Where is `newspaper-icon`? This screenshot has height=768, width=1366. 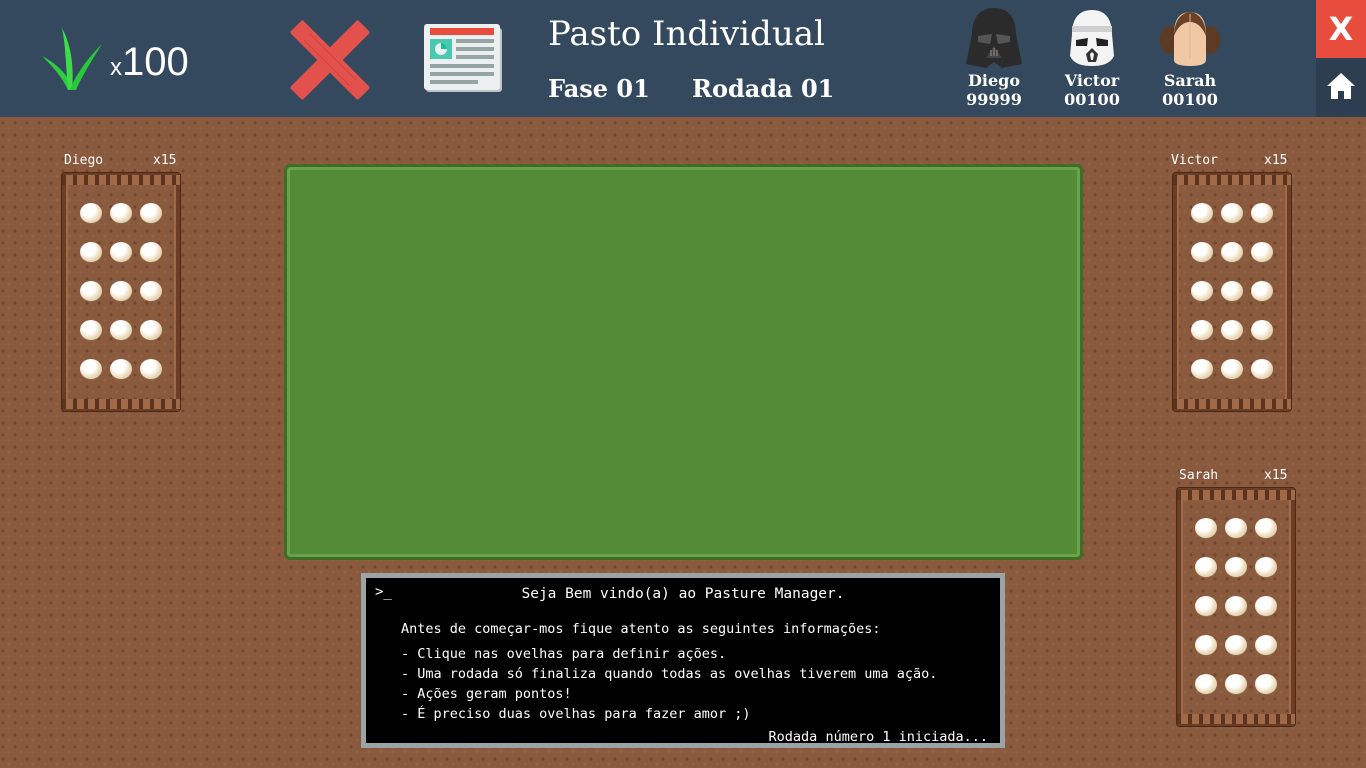 newspaper-icon is located at coordinates (464, 58).